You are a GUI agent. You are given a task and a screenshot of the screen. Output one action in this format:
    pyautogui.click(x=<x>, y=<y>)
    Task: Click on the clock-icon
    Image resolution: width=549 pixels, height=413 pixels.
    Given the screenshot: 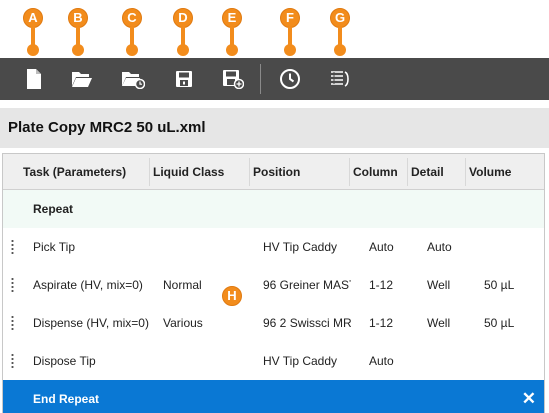 What is the action you would take?
    pyautogui.click(x=290, y=79)
    